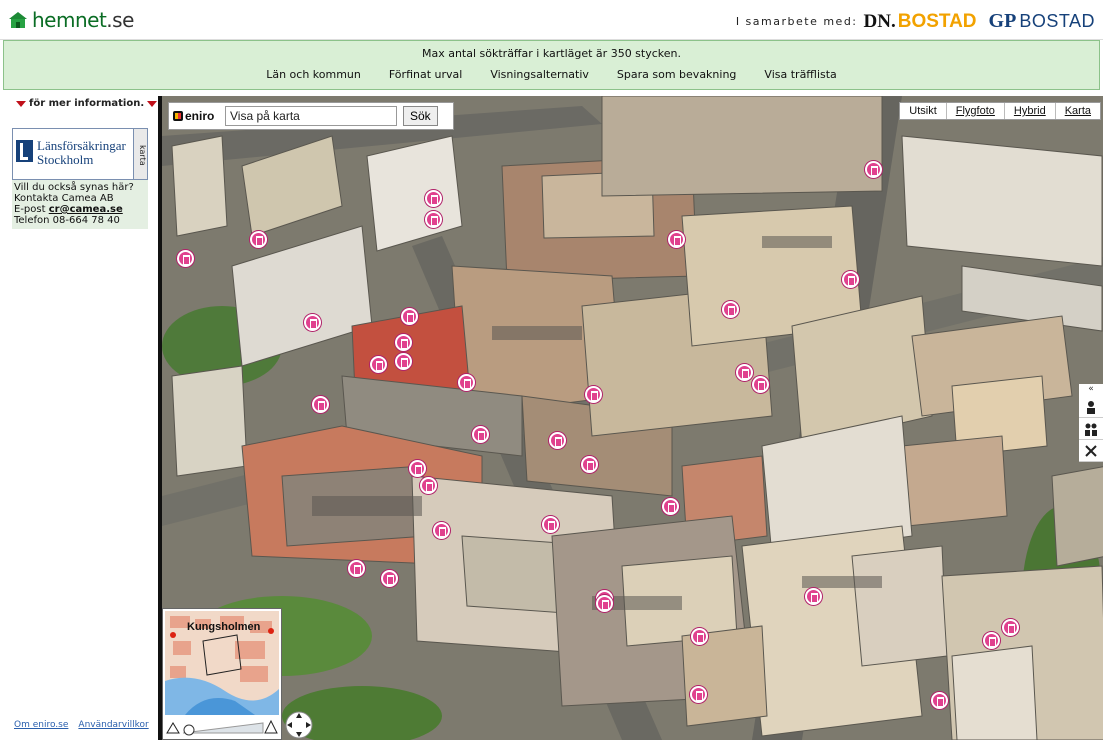 The height and width of the screenshot is (740, 1103). Describe the element at coordinates (178, 116) in the screenshot. I see `eniro-logo-icon` at that location.